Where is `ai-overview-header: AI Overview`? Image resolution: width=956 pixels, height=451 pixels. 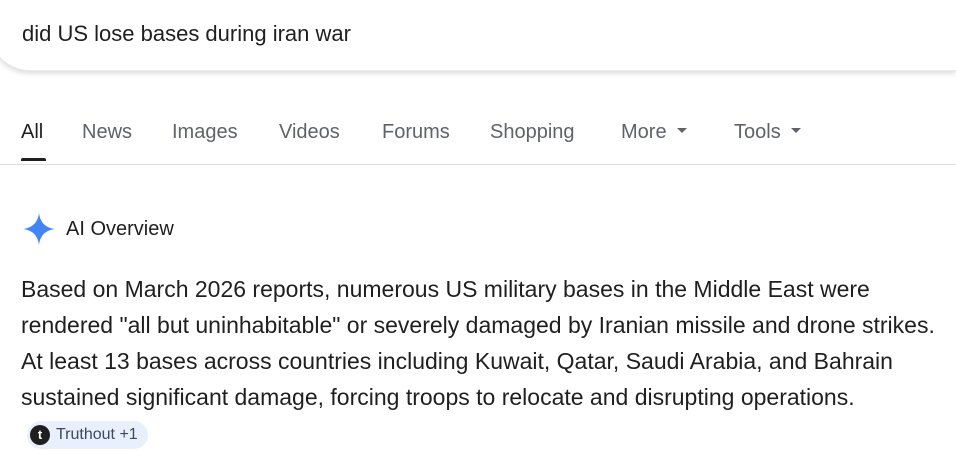 ai-overview-header: AI Overview is located at coordinates (98, 229).